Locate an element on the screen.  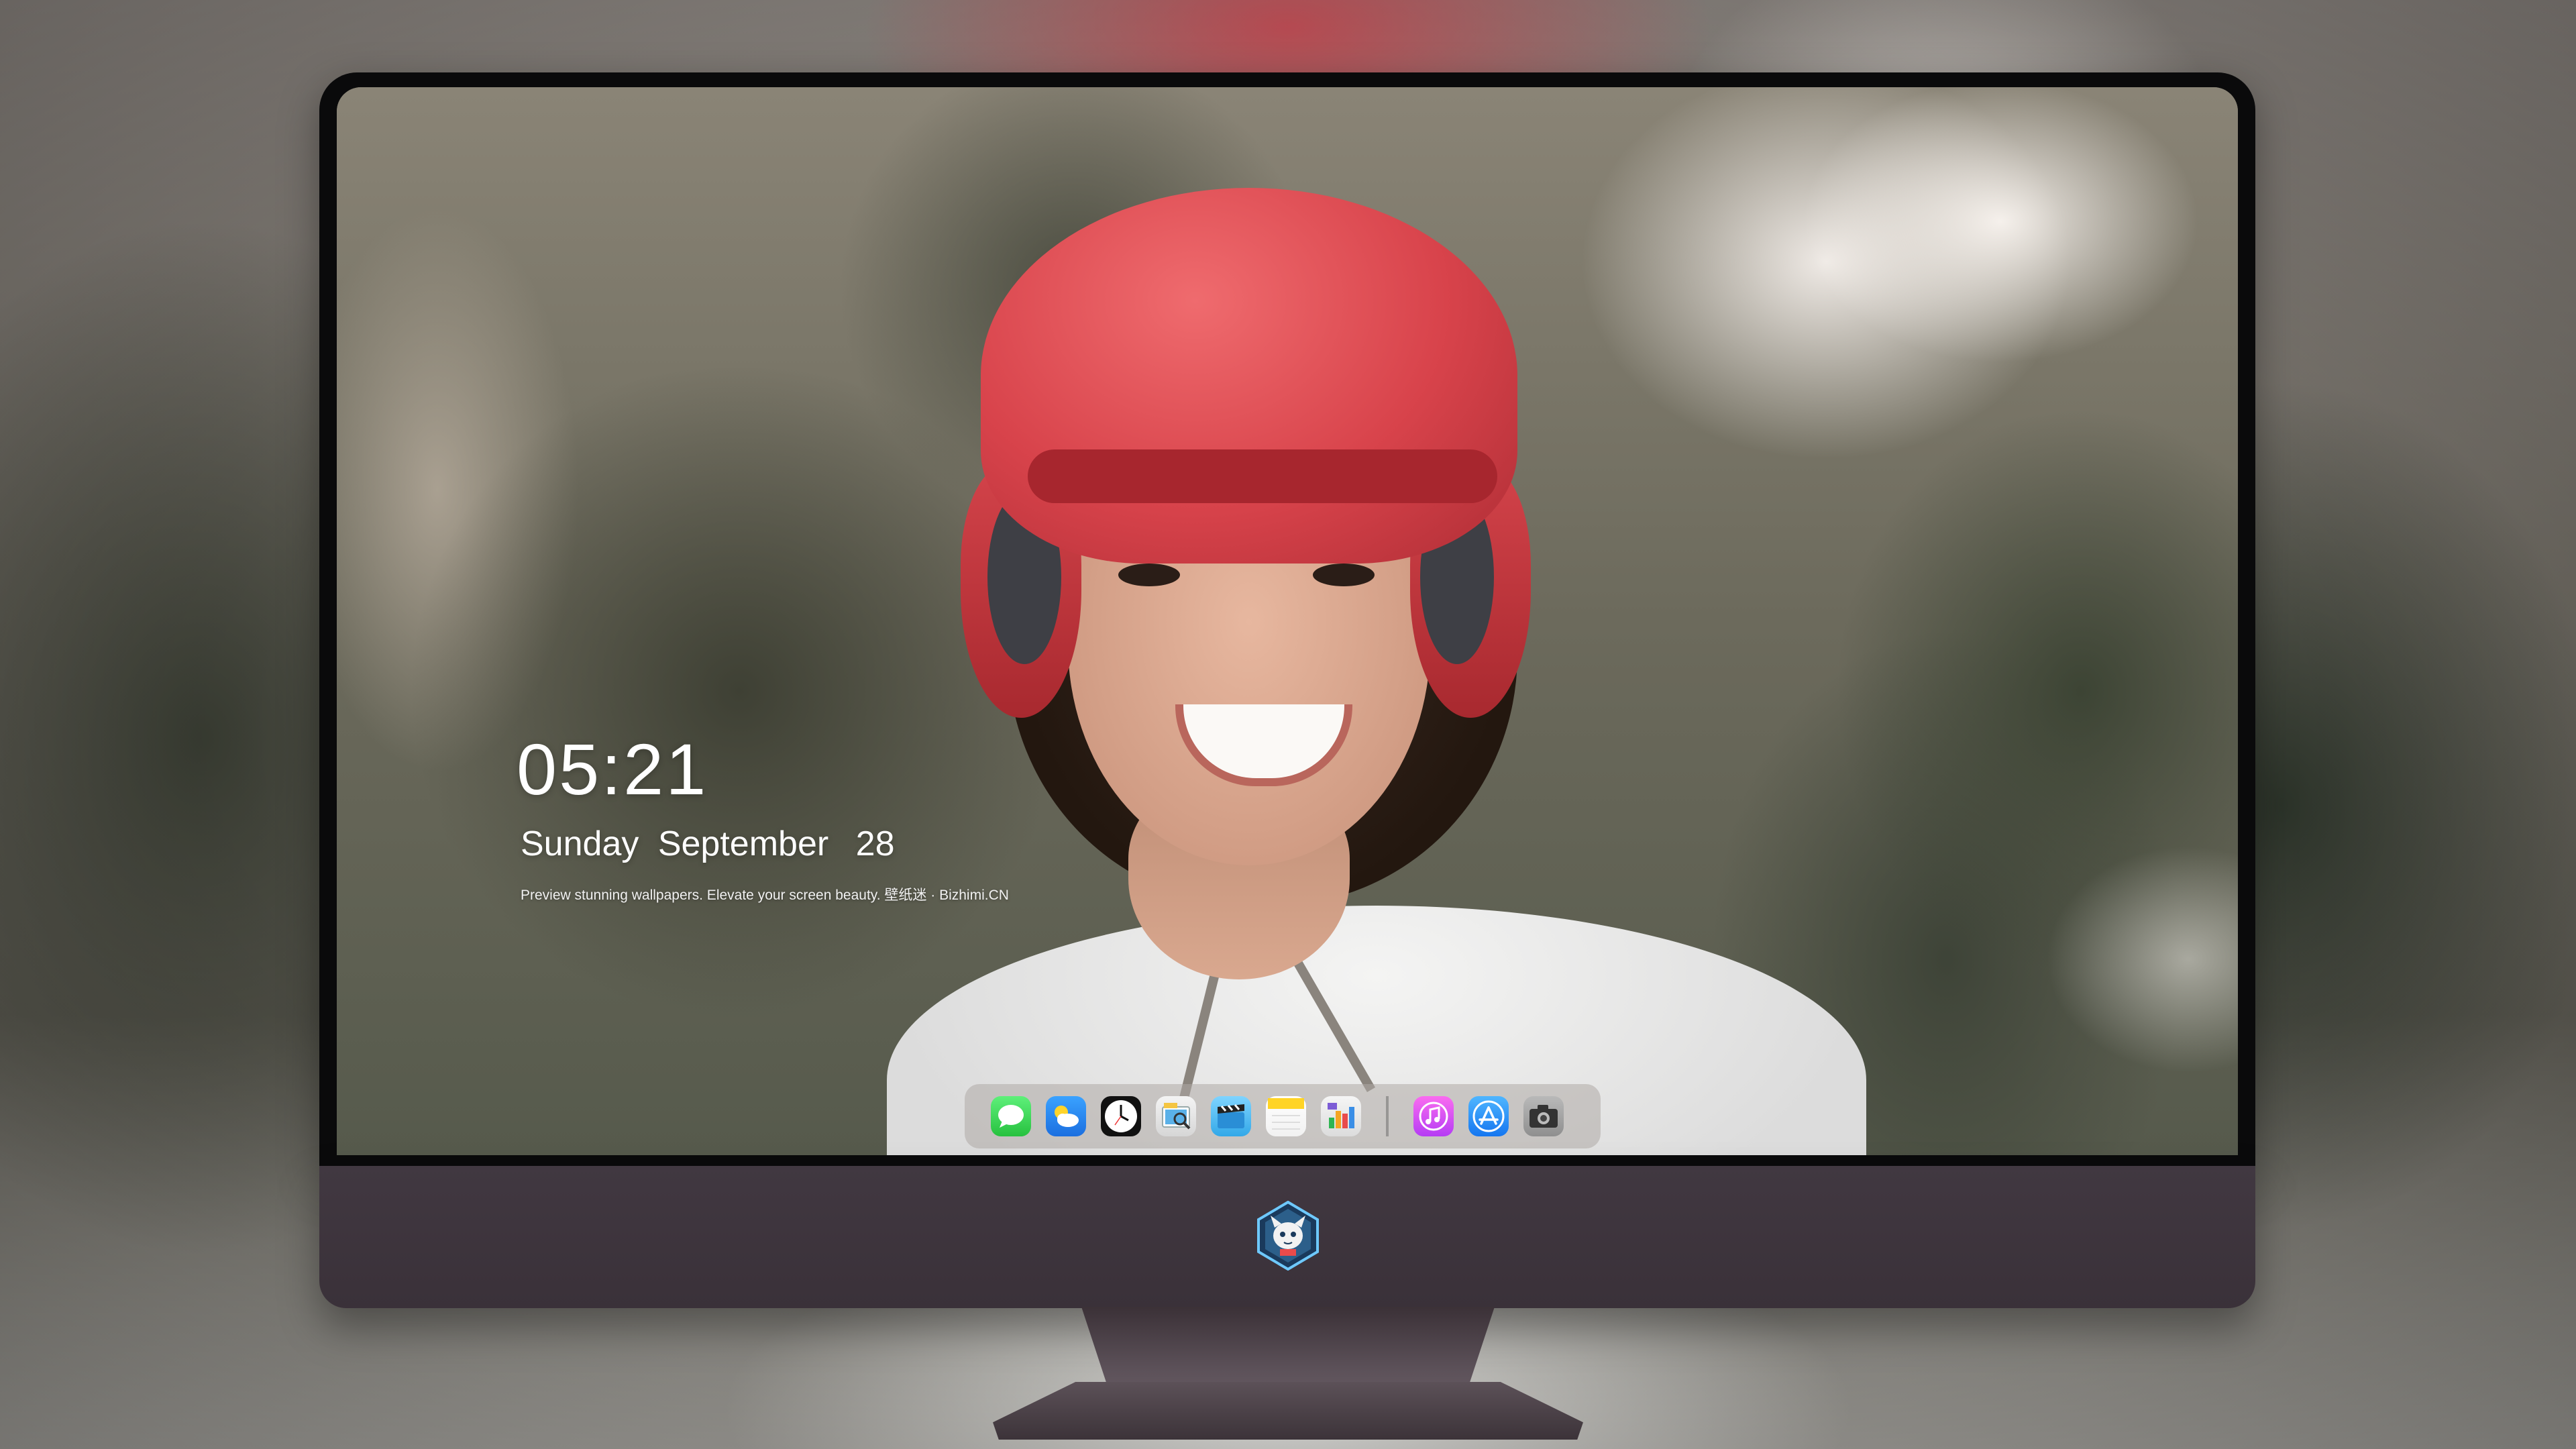
date-month: September is located at coordinates (743, 843).